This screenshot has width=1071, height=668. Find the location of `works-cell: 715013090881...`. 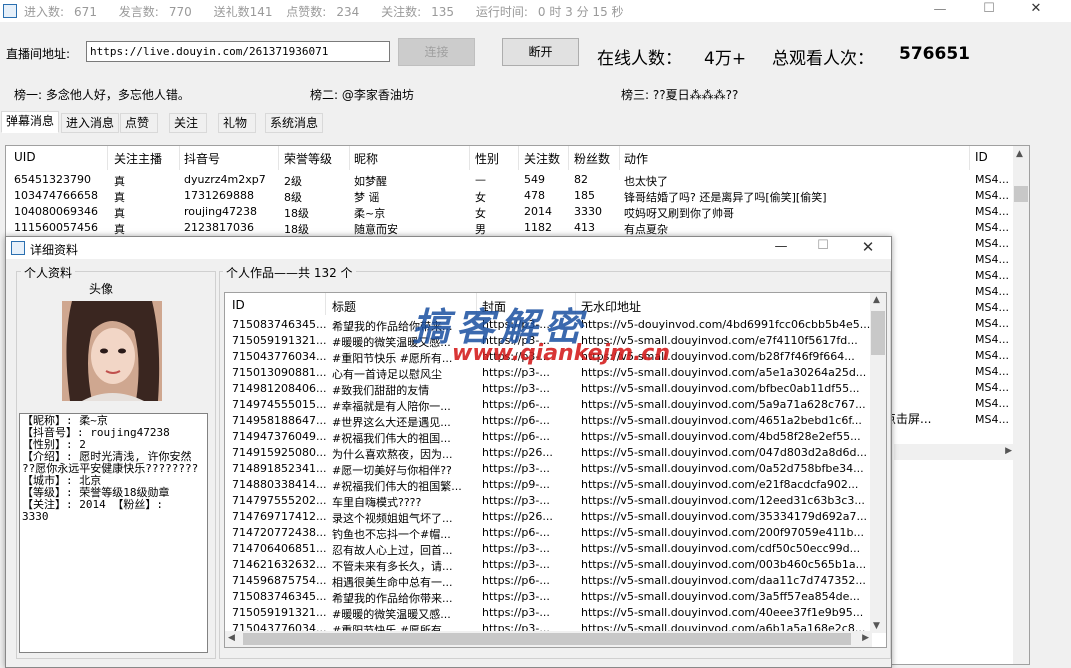

works-cell: 715013090881... is located at coordinates (279, 372).